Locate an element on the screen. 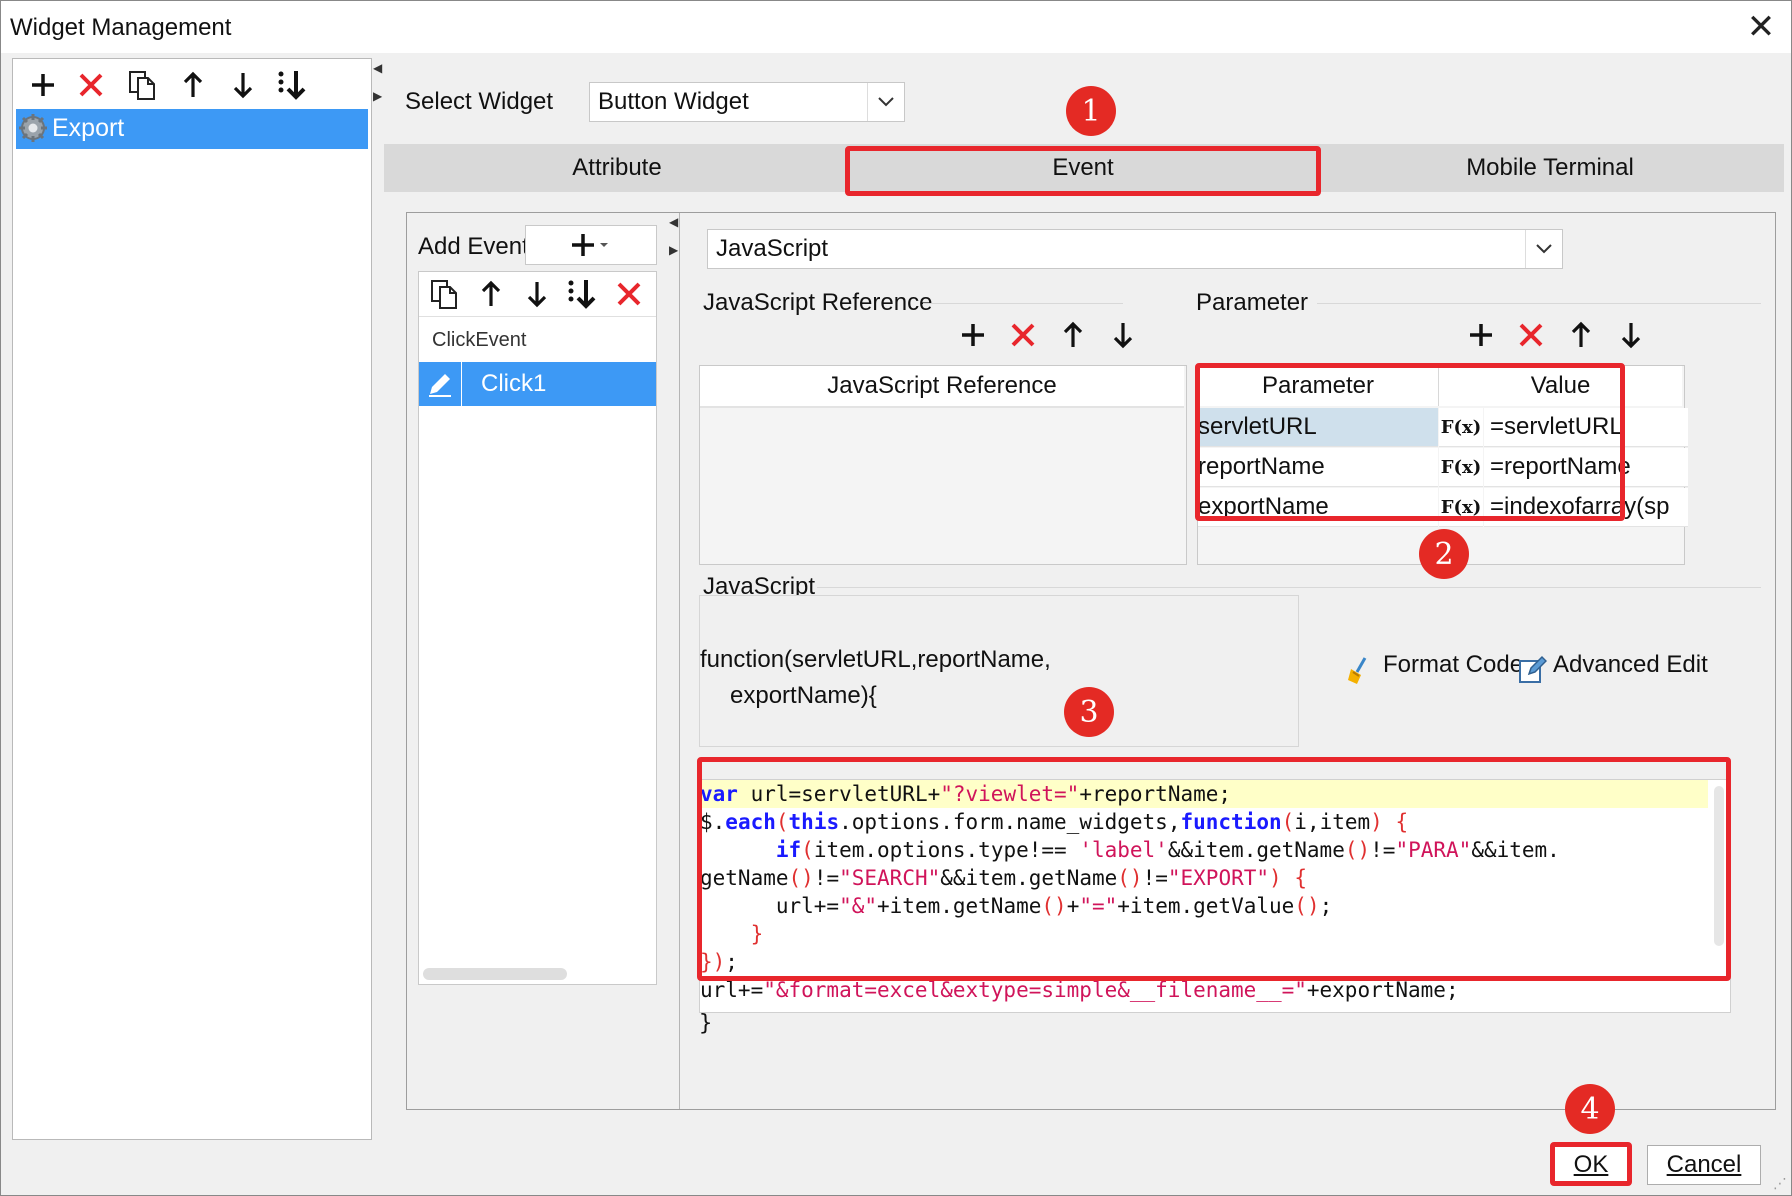  event-item-click1: Click1 is located at coordinates (537, 384).